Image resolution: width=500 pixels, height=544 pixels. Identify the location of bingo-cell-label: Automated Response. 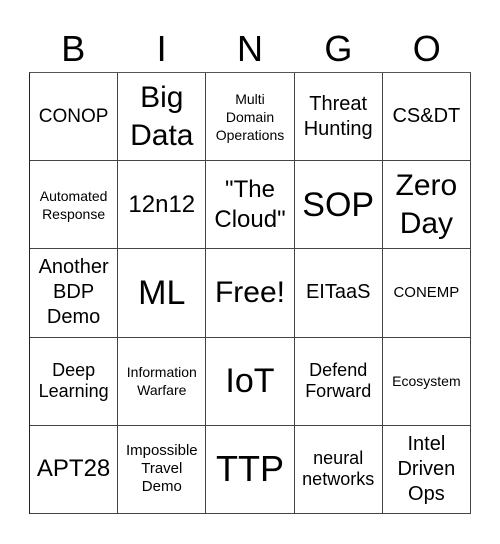
(73, 204).